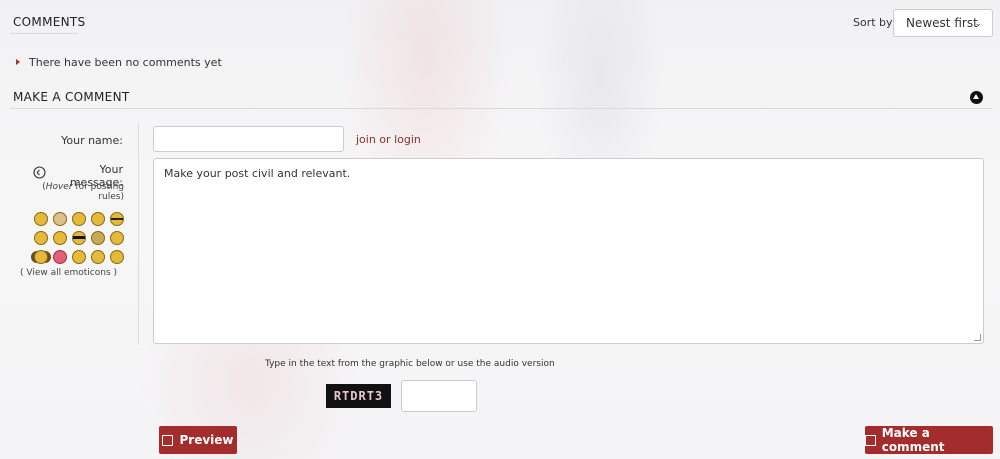  What do you see at coordinates (59, 187) in the screenshot?
I see `hover-word: Hover` at bounding box center [59, 187].